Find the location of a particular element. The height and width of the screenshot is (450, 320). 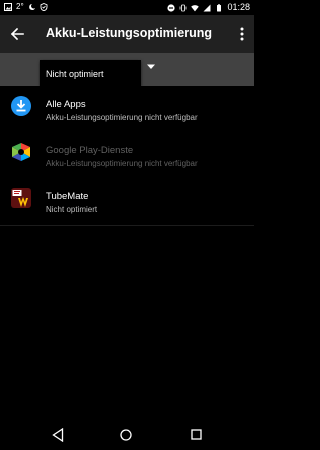

nav-recents-icon is located at coordinates (196, 434).